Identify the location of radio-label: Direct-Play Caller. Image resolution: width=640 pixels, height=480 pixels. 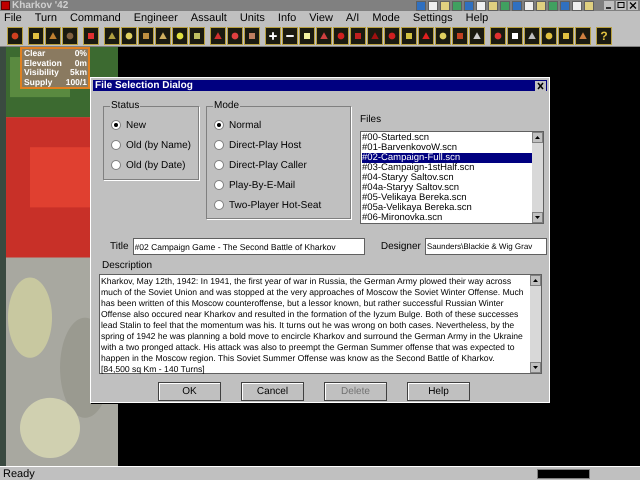
(268, 165).